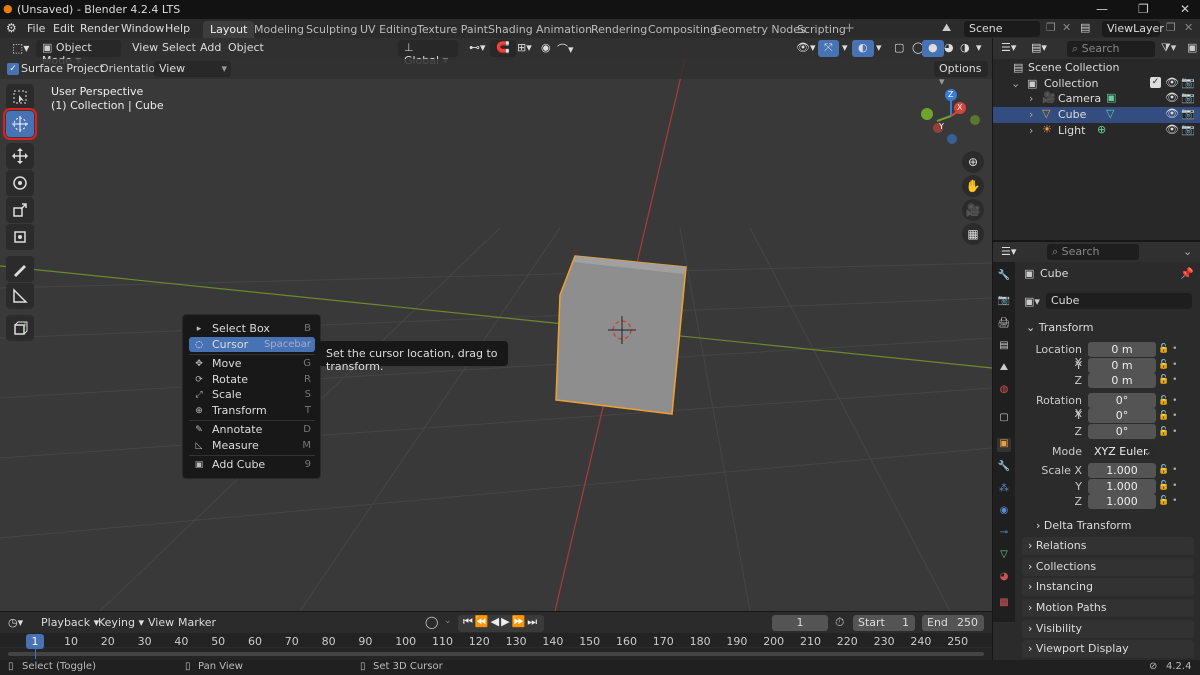 The height and width of the screenshot is (675, 1200). What do you see at coordinates (1122, 400) in the screenshot?
I see `rotation-x-field: 0°` at bounding box center [1122, 400].